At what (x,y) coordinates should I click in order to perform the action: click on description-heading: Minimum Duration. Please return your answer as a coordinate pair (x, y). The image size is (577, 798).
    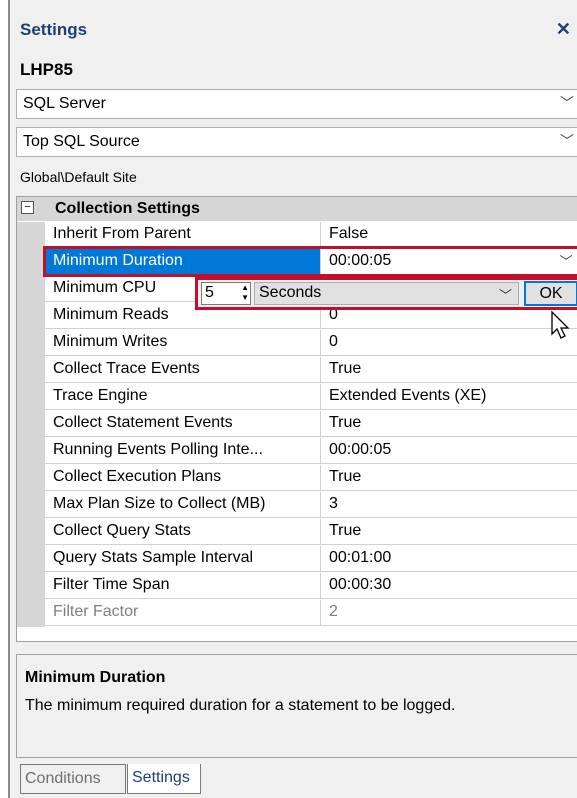
    Looking at the image, I should click on (95, 677).